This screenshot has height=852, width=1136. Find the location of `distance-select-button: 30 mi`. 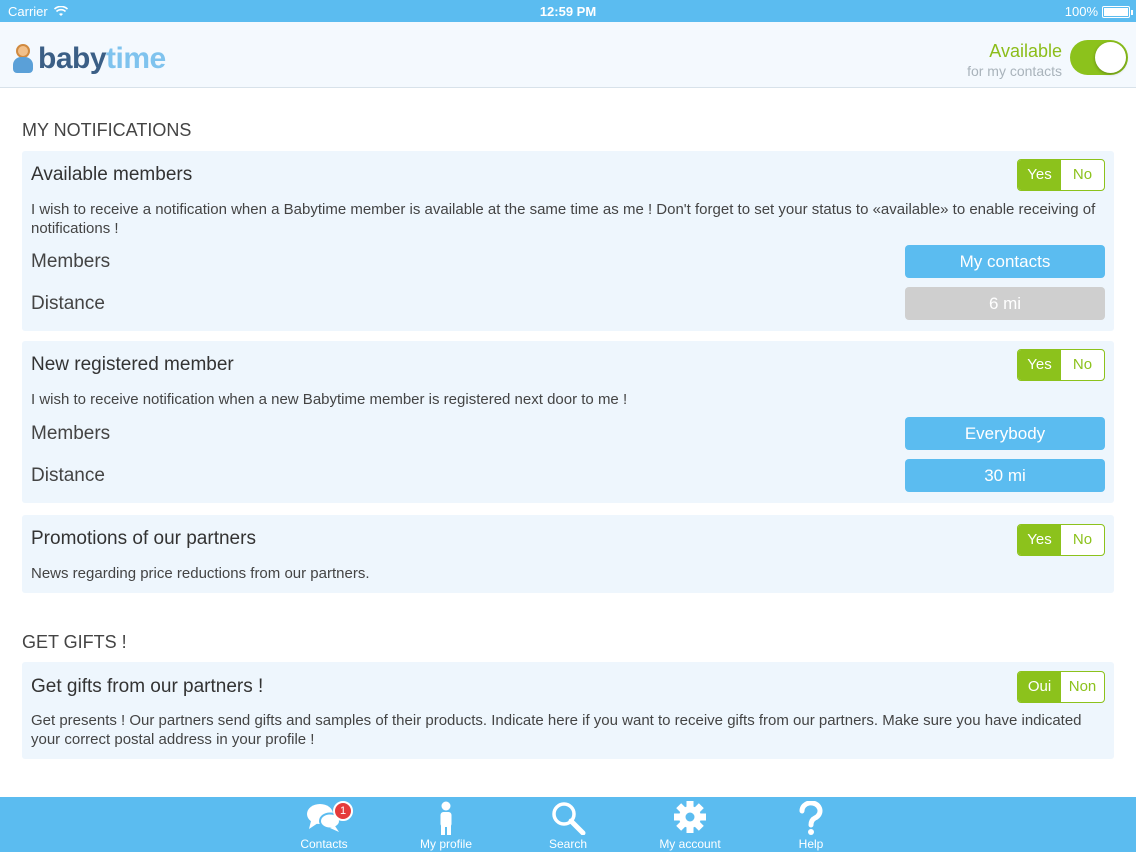

distance-select-button: 30 mi is located at coordinates (1005, 475).